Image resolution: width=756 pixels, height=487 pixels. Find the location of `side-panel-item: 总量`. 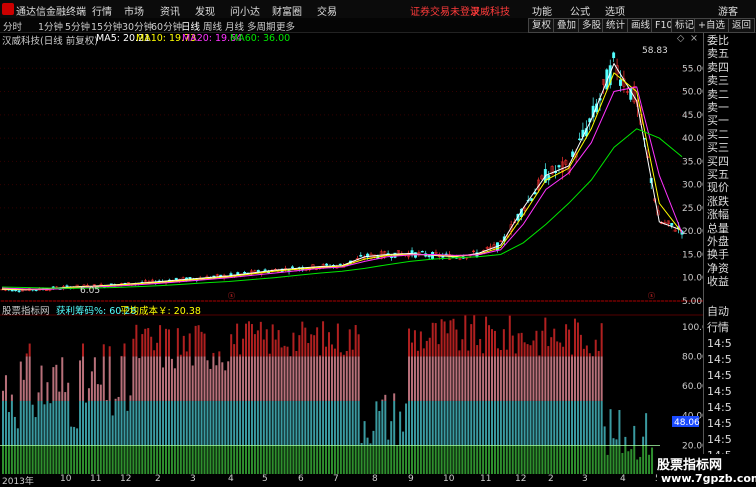

side-panel-item: 总量 is located at coordinates (718, 228).